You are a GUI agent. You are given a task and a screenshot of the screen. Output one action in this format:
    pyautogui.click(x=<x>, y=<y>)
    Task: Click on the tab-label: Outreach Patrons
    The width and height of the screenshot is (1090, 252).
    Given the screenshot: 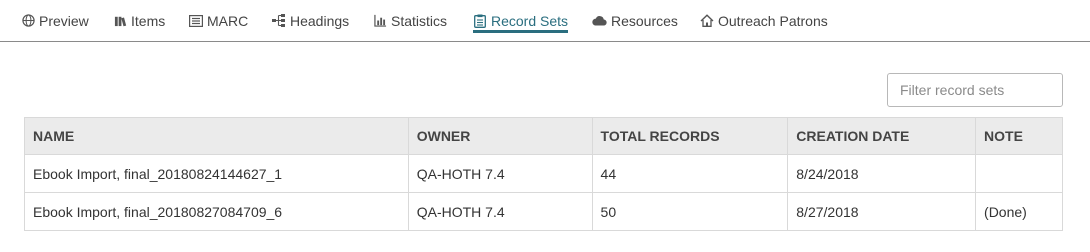 What is the action you would take?
    pyautogui.click(x=773, y=20)
    